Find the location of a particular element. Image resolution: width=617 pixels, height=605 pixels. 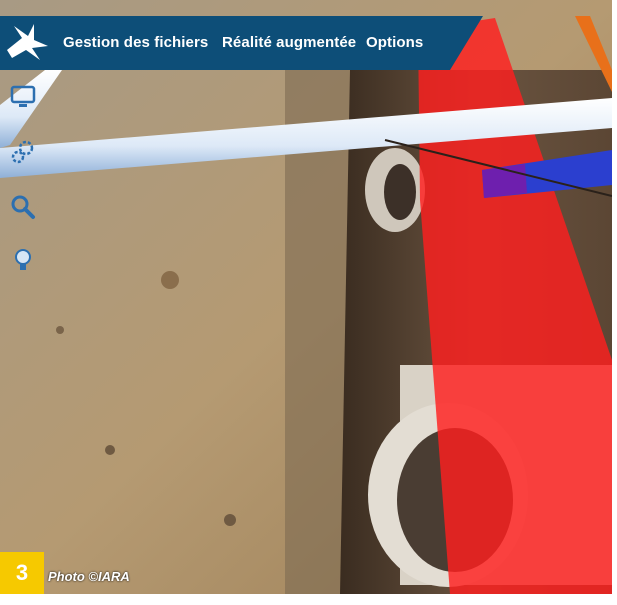

menu-gestion-fichiers: Gestion des fichiers is located at coordinates (135, 42).